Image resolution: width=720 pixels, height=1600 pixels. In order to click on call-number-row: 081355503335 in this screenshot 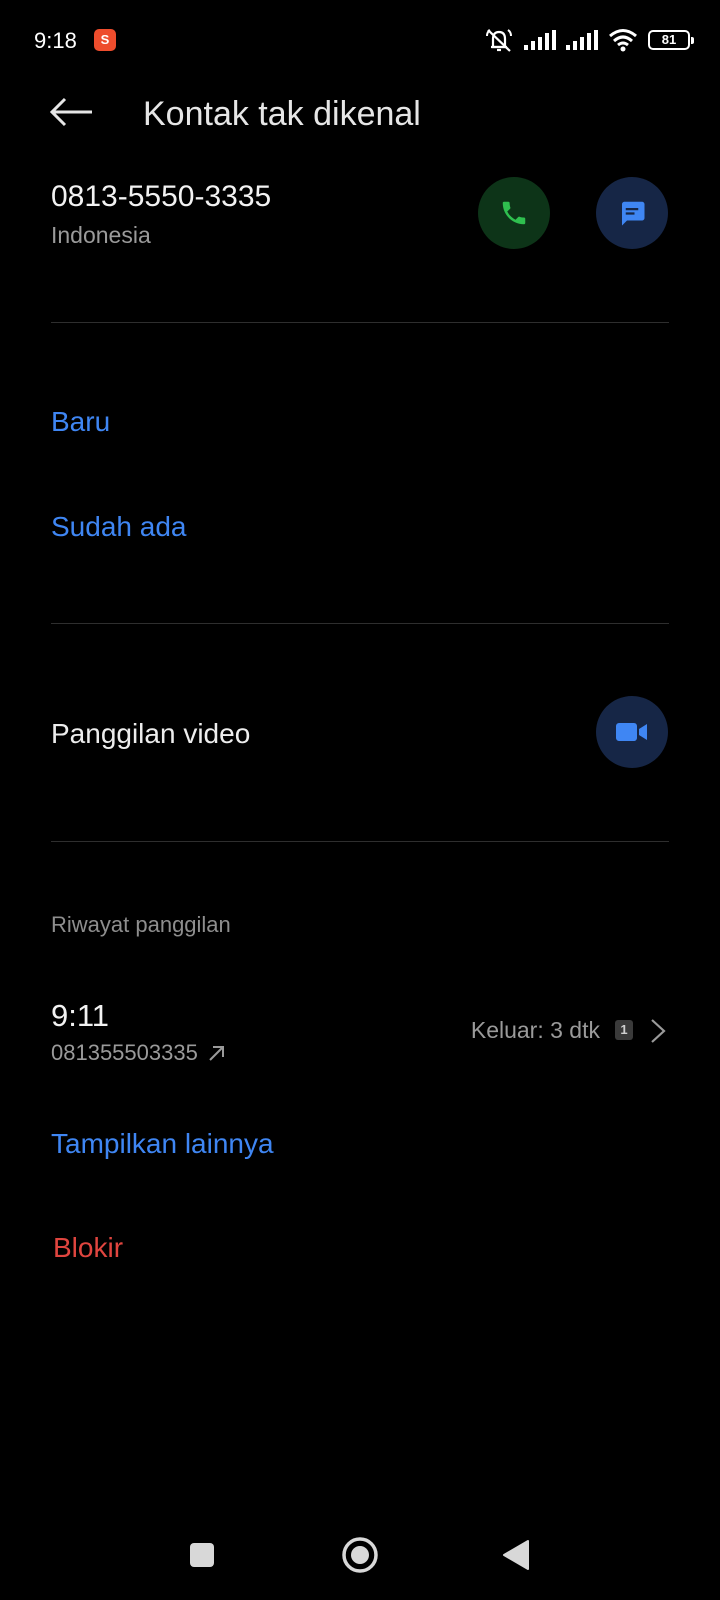, I will do `click(138, 1053)`.